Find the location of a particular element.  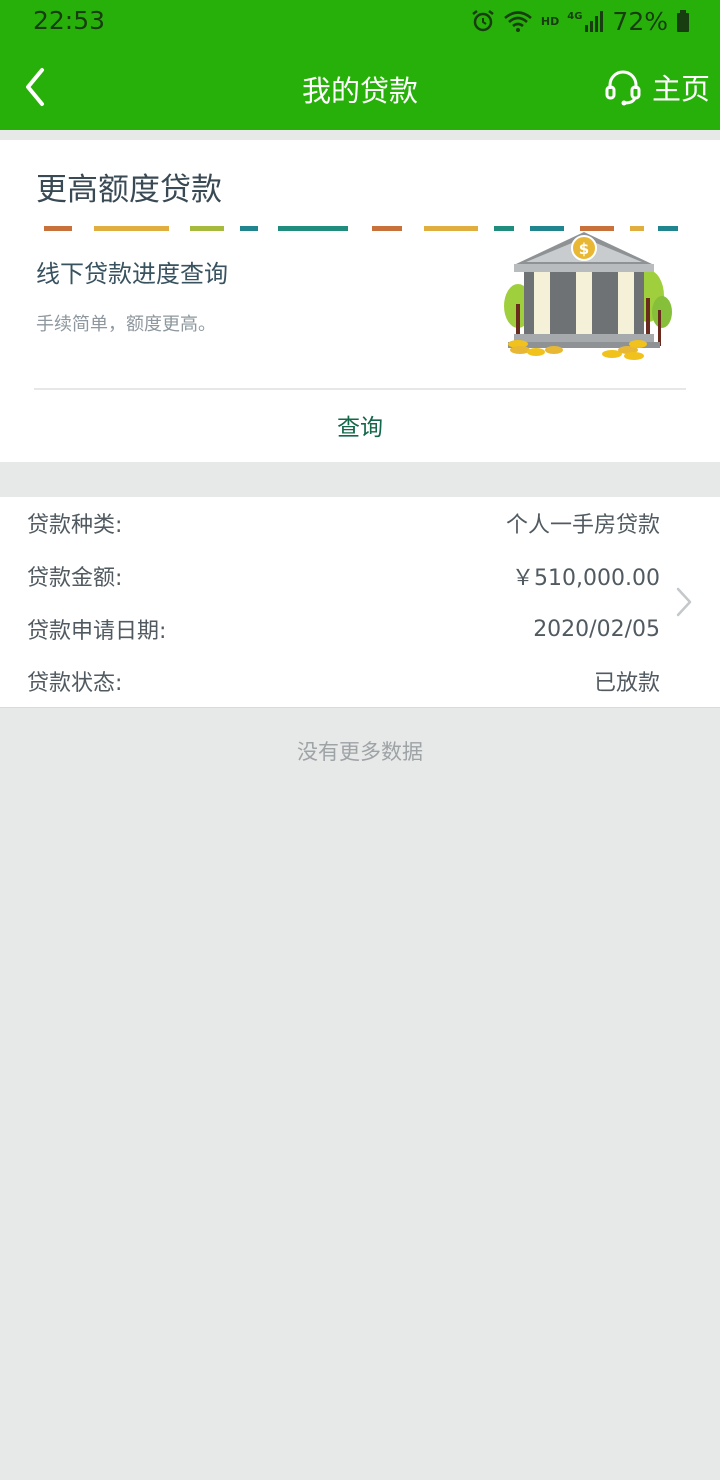

top-bar: 22:53 HD 4G 72% 我的贷款 主页 is located at coordinates (360, 65).